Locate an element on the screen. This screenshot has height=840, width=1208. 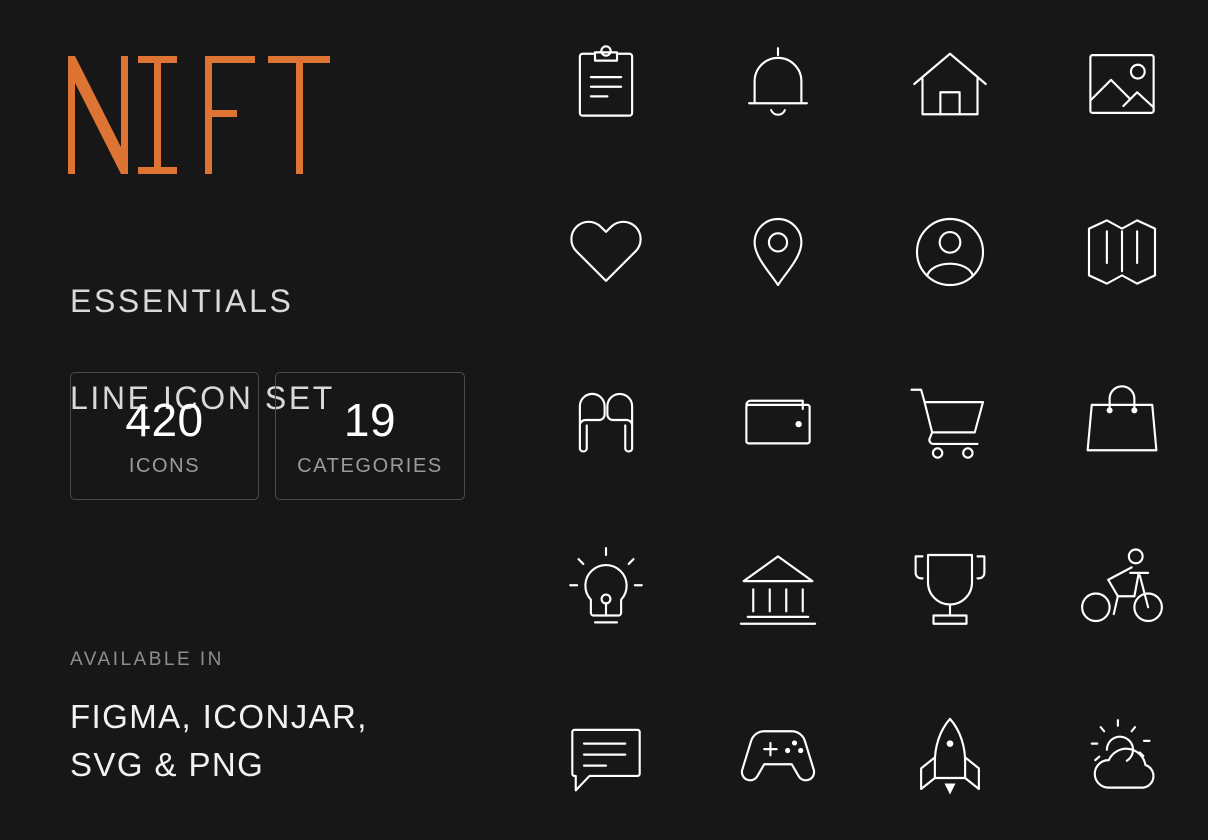
icon-cell-heart is located at coordinates (606, 252).